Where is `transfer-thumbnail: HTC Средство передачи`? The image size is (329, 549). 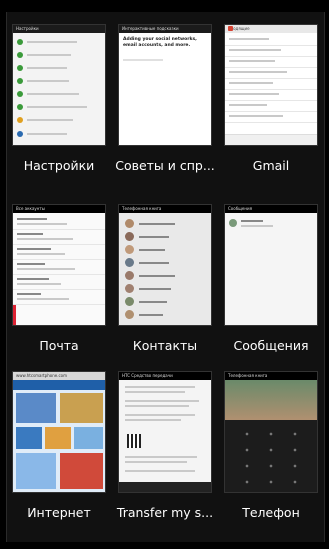 transfer-thumbnail: HTC Средство передачи is located at coordinates (165, 432).